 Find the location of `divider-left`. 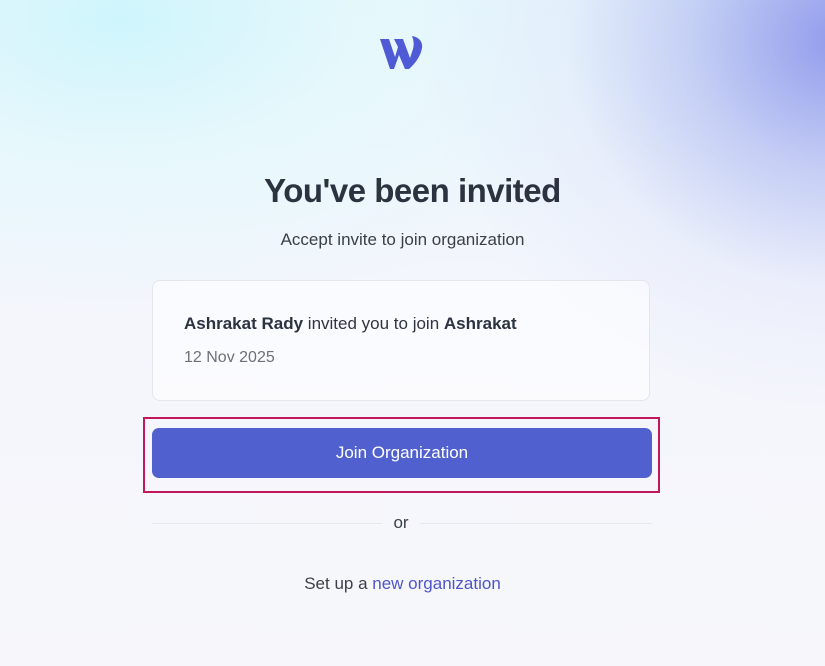

divider-left is located at coordinates (267, 523).